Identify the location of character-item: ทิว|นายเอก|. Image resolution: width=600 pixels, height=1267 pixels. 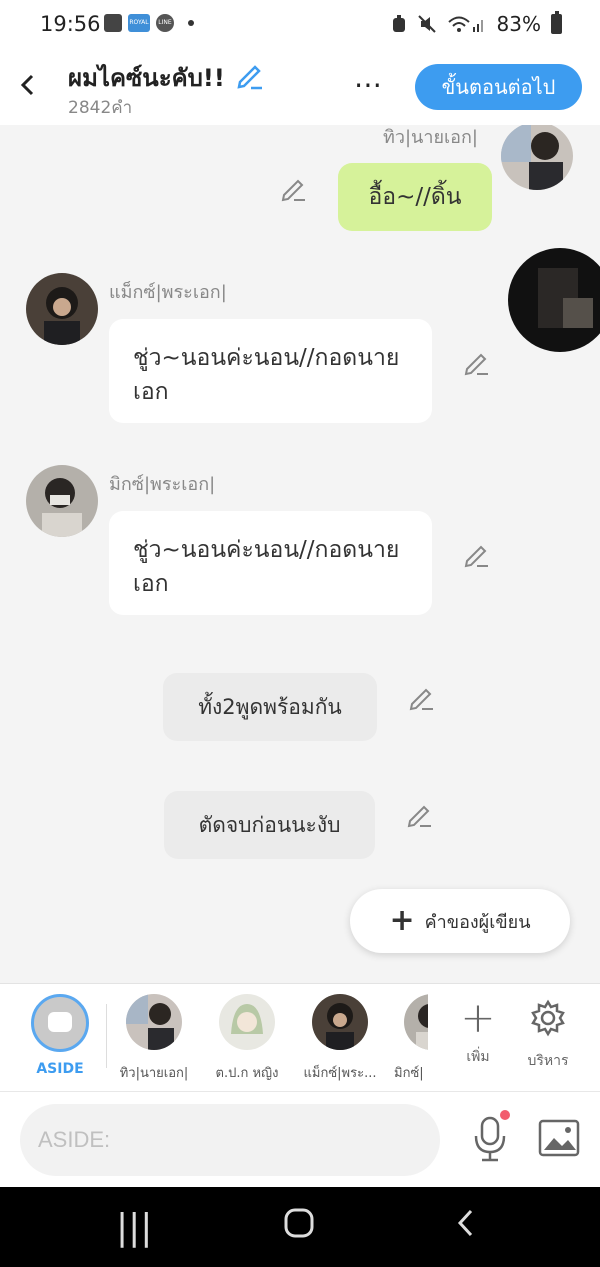
(154, 1038).